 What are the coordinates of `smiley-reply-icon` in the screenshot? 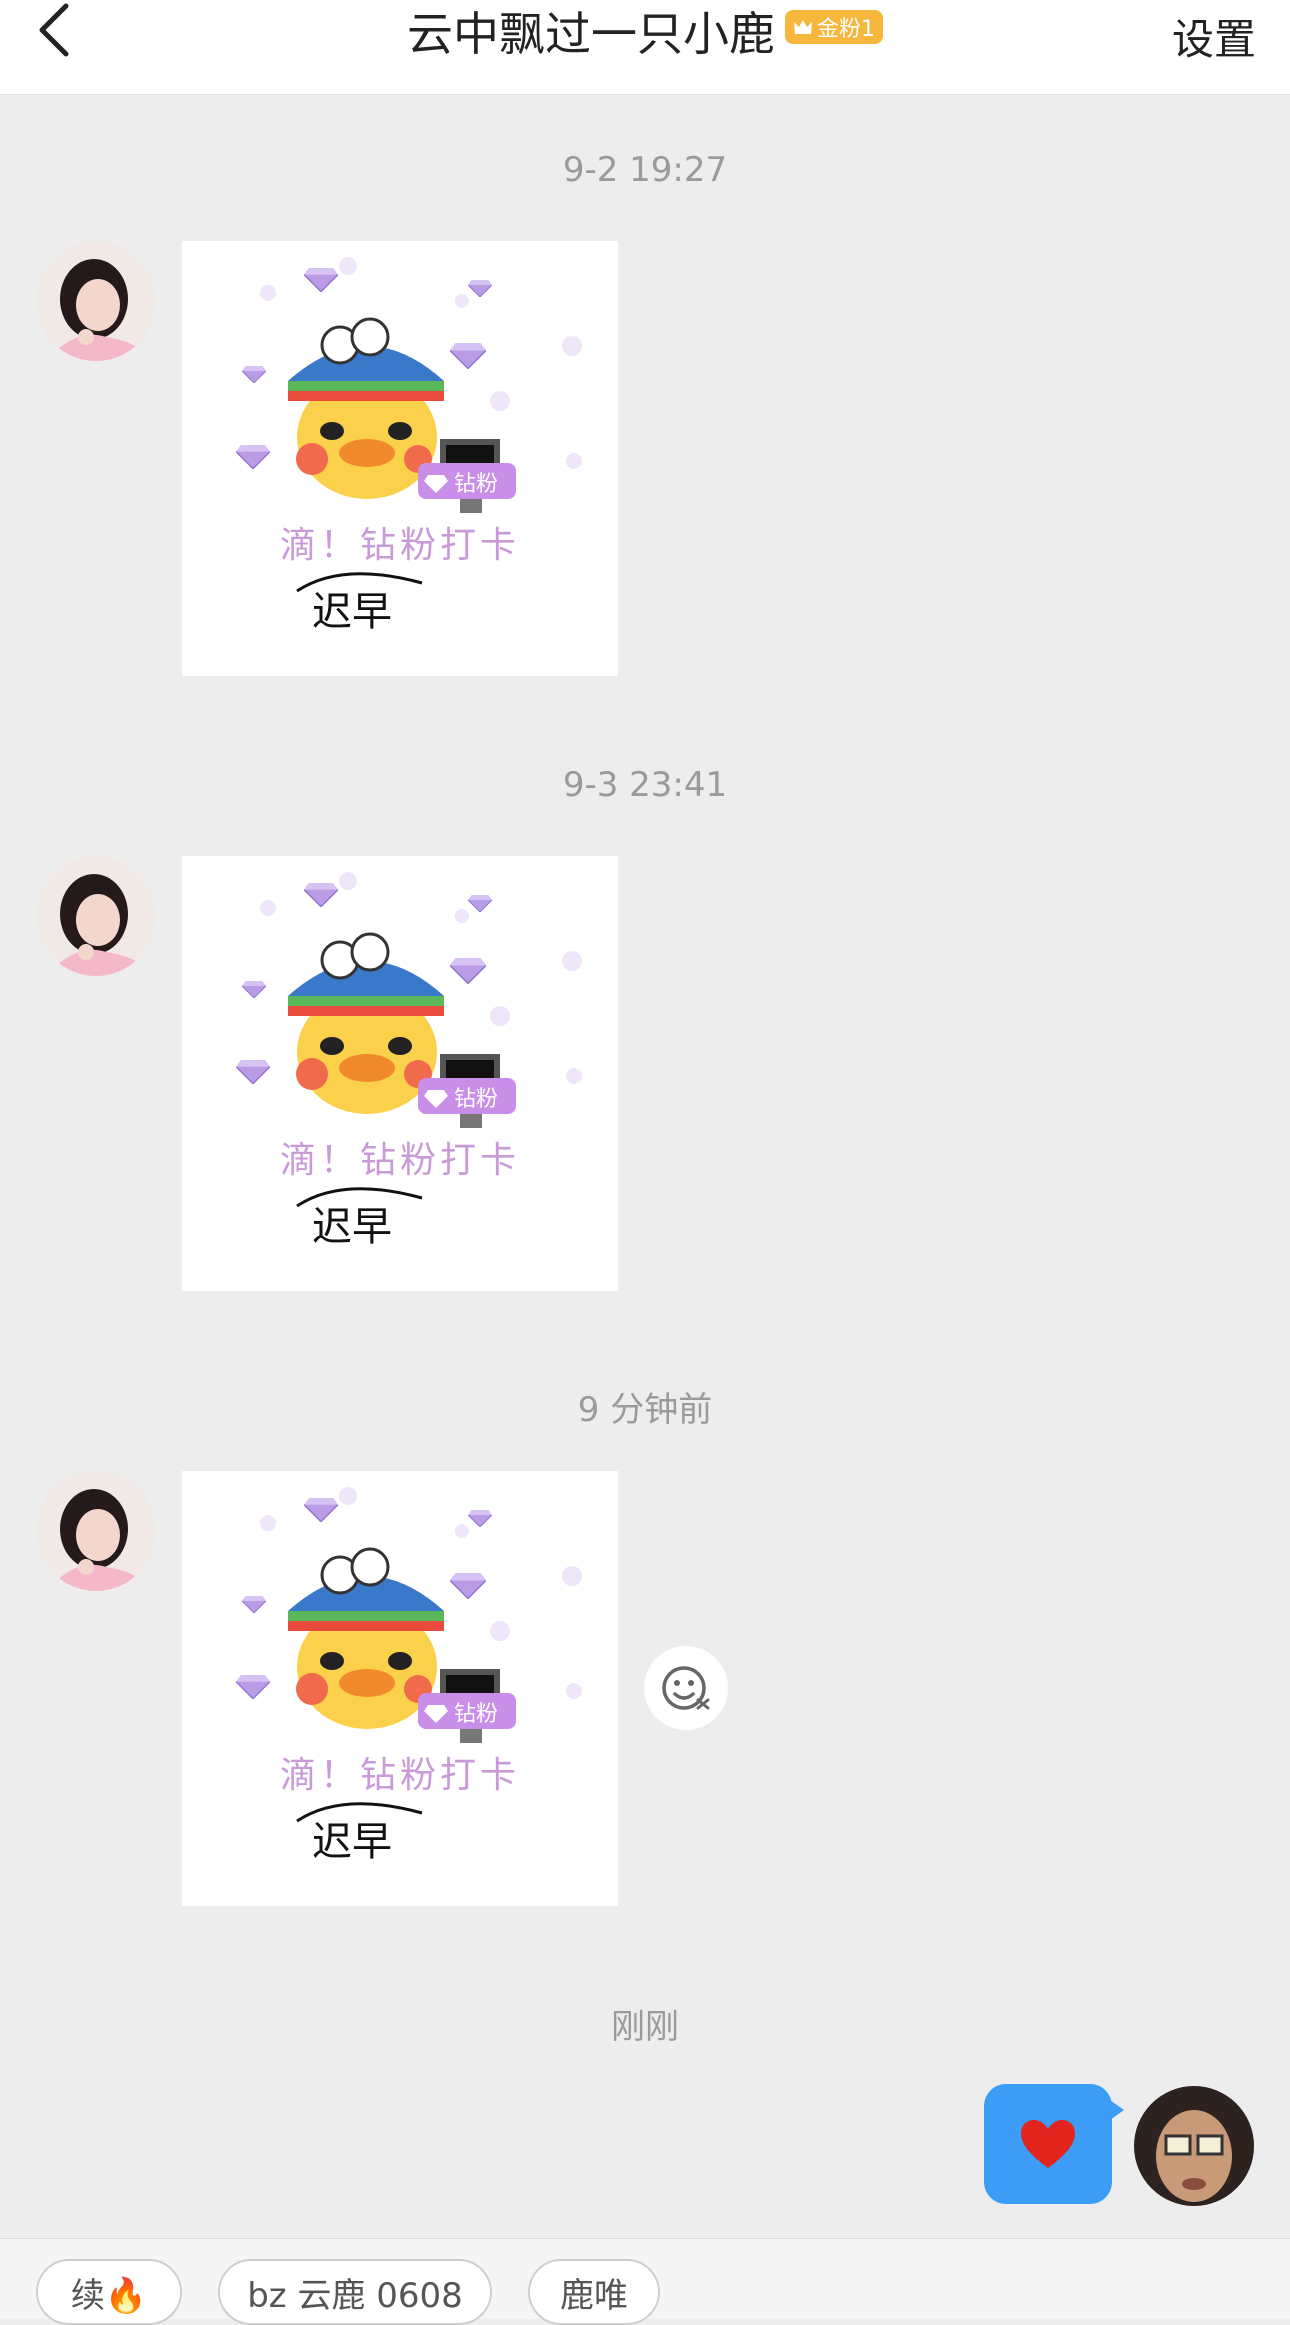 It's located at (686, 1688).